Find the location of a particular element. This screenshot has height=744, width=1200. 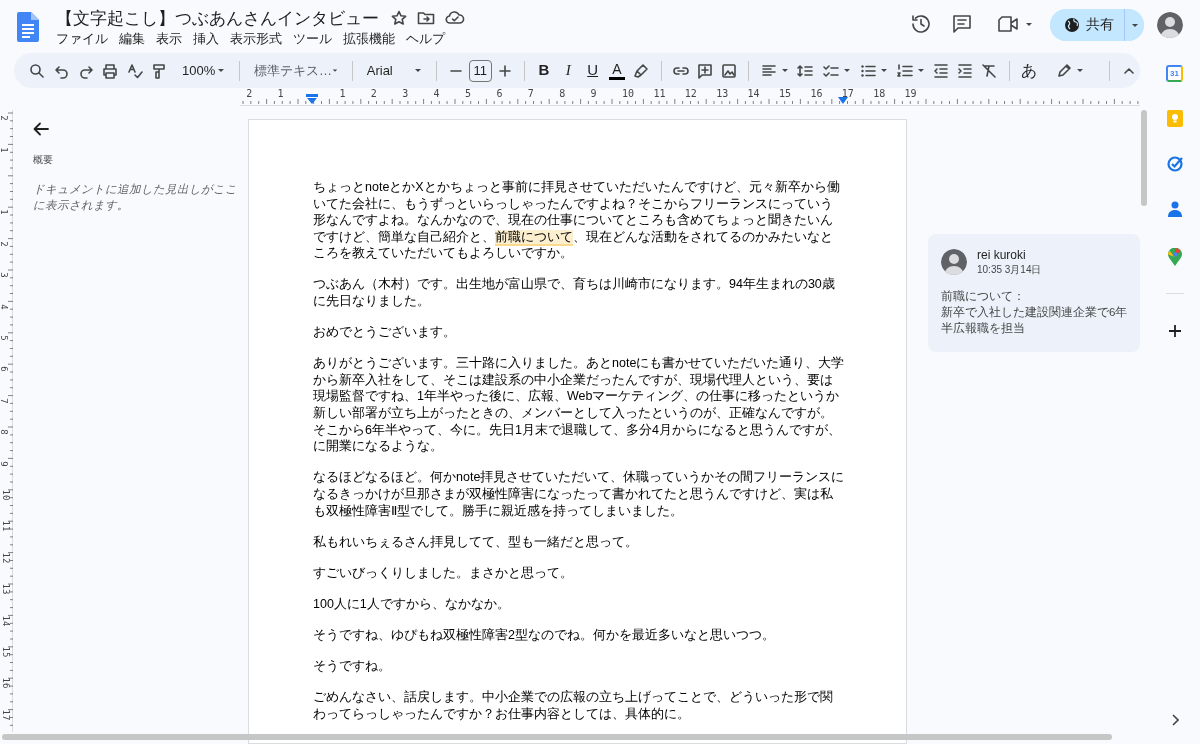

back-arrow-icon is located at coordinates (41, 129).